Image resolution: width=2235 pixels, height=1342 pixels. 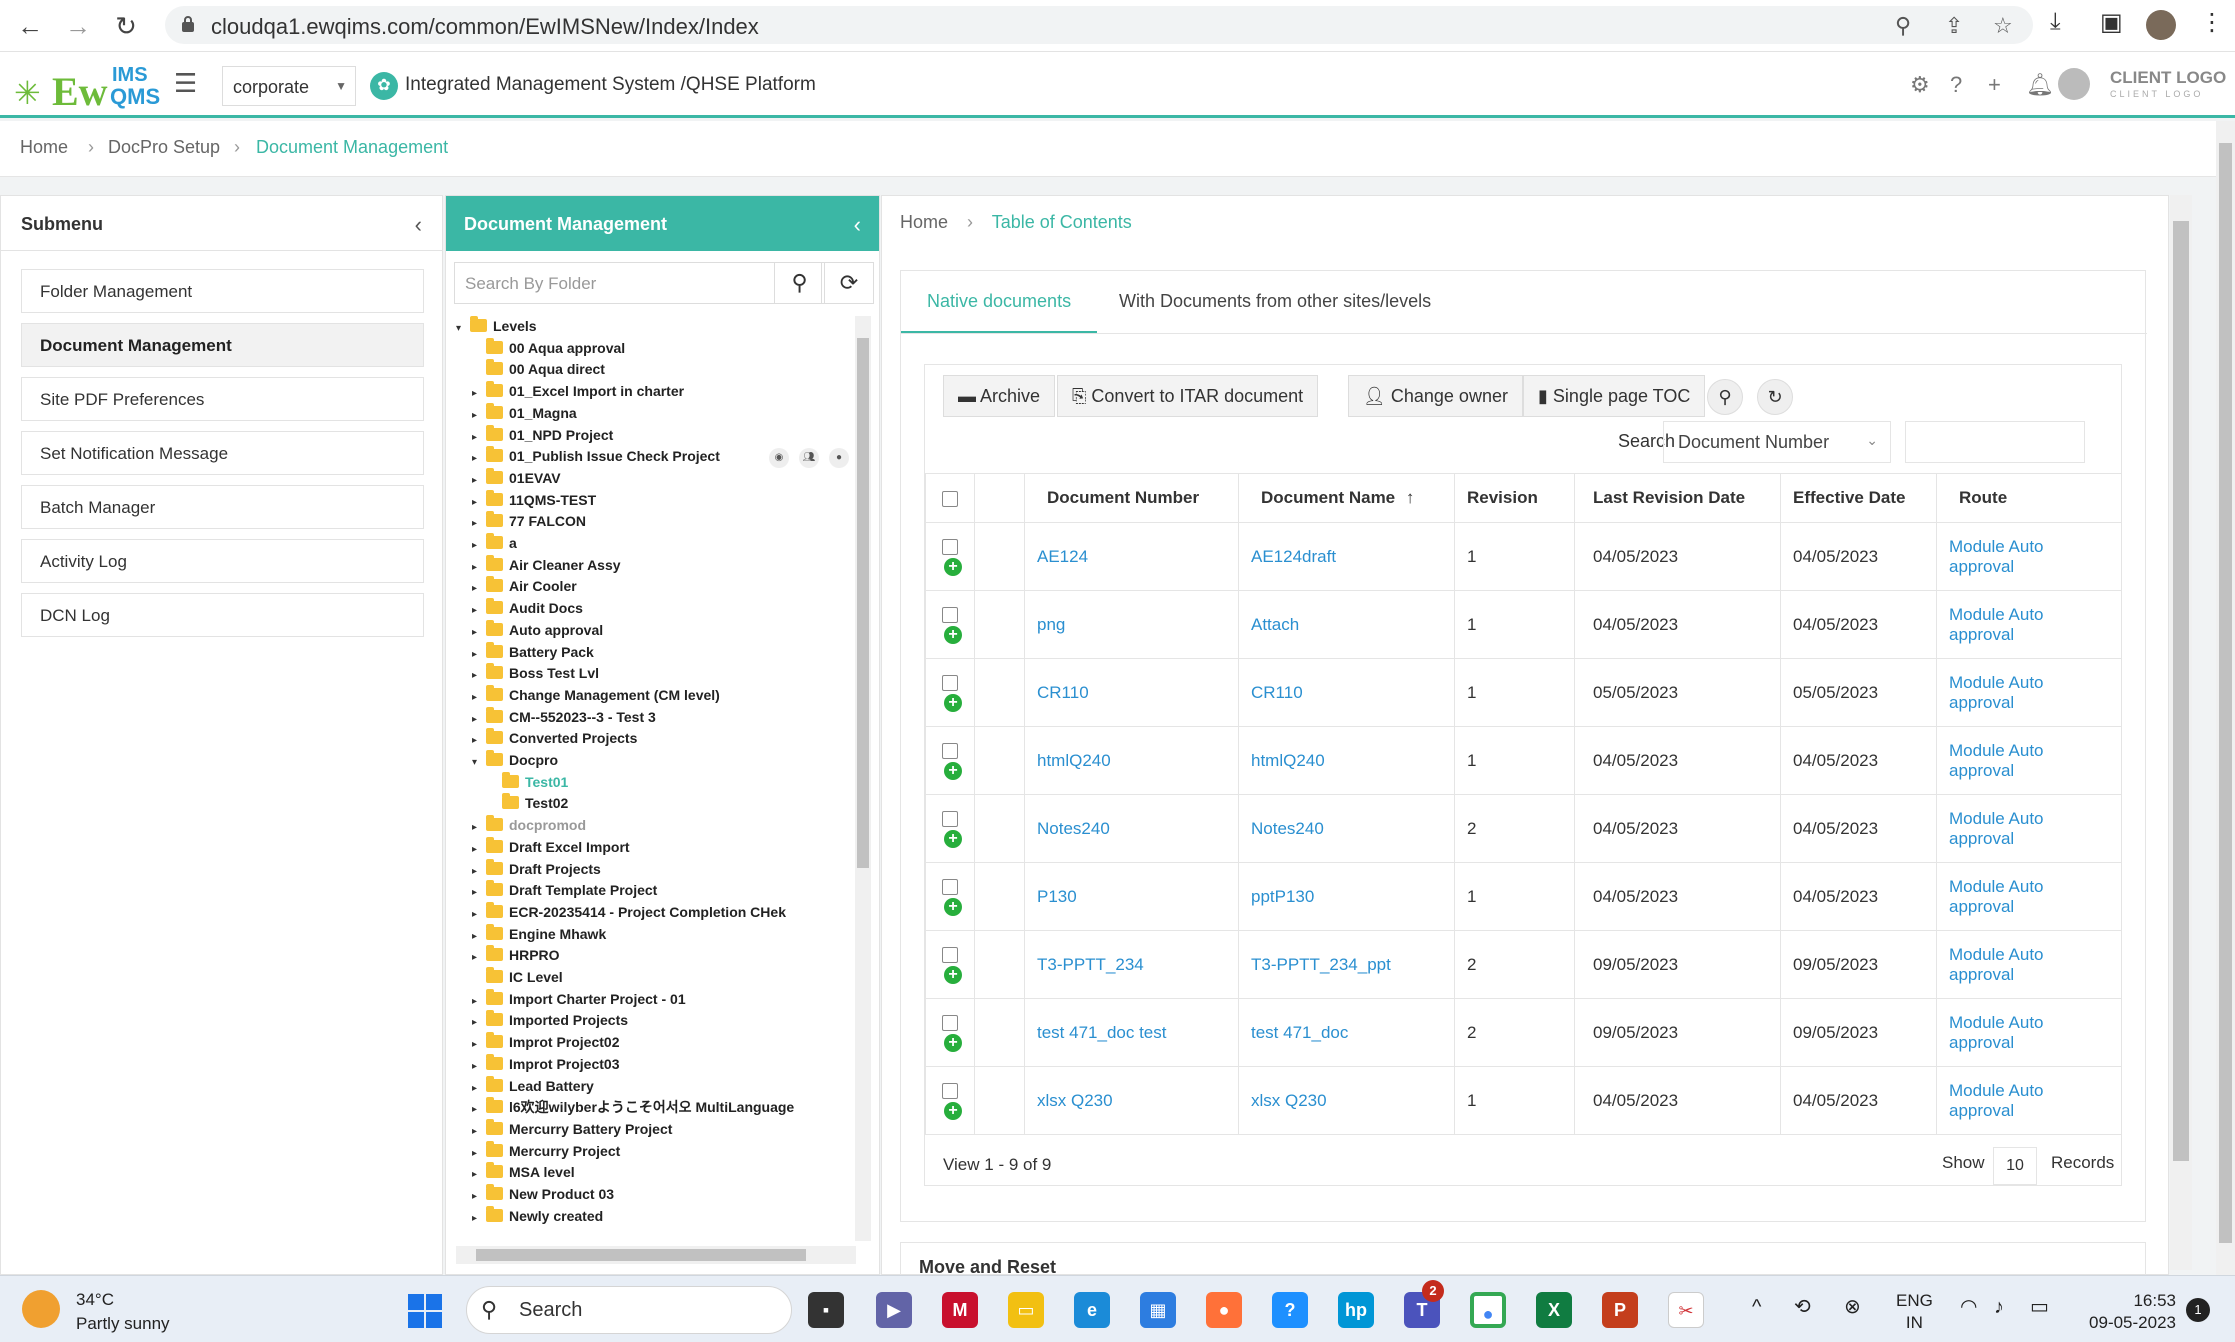 I want to click on folder-search-input: Search By Folder, so click(x=638, y=283).